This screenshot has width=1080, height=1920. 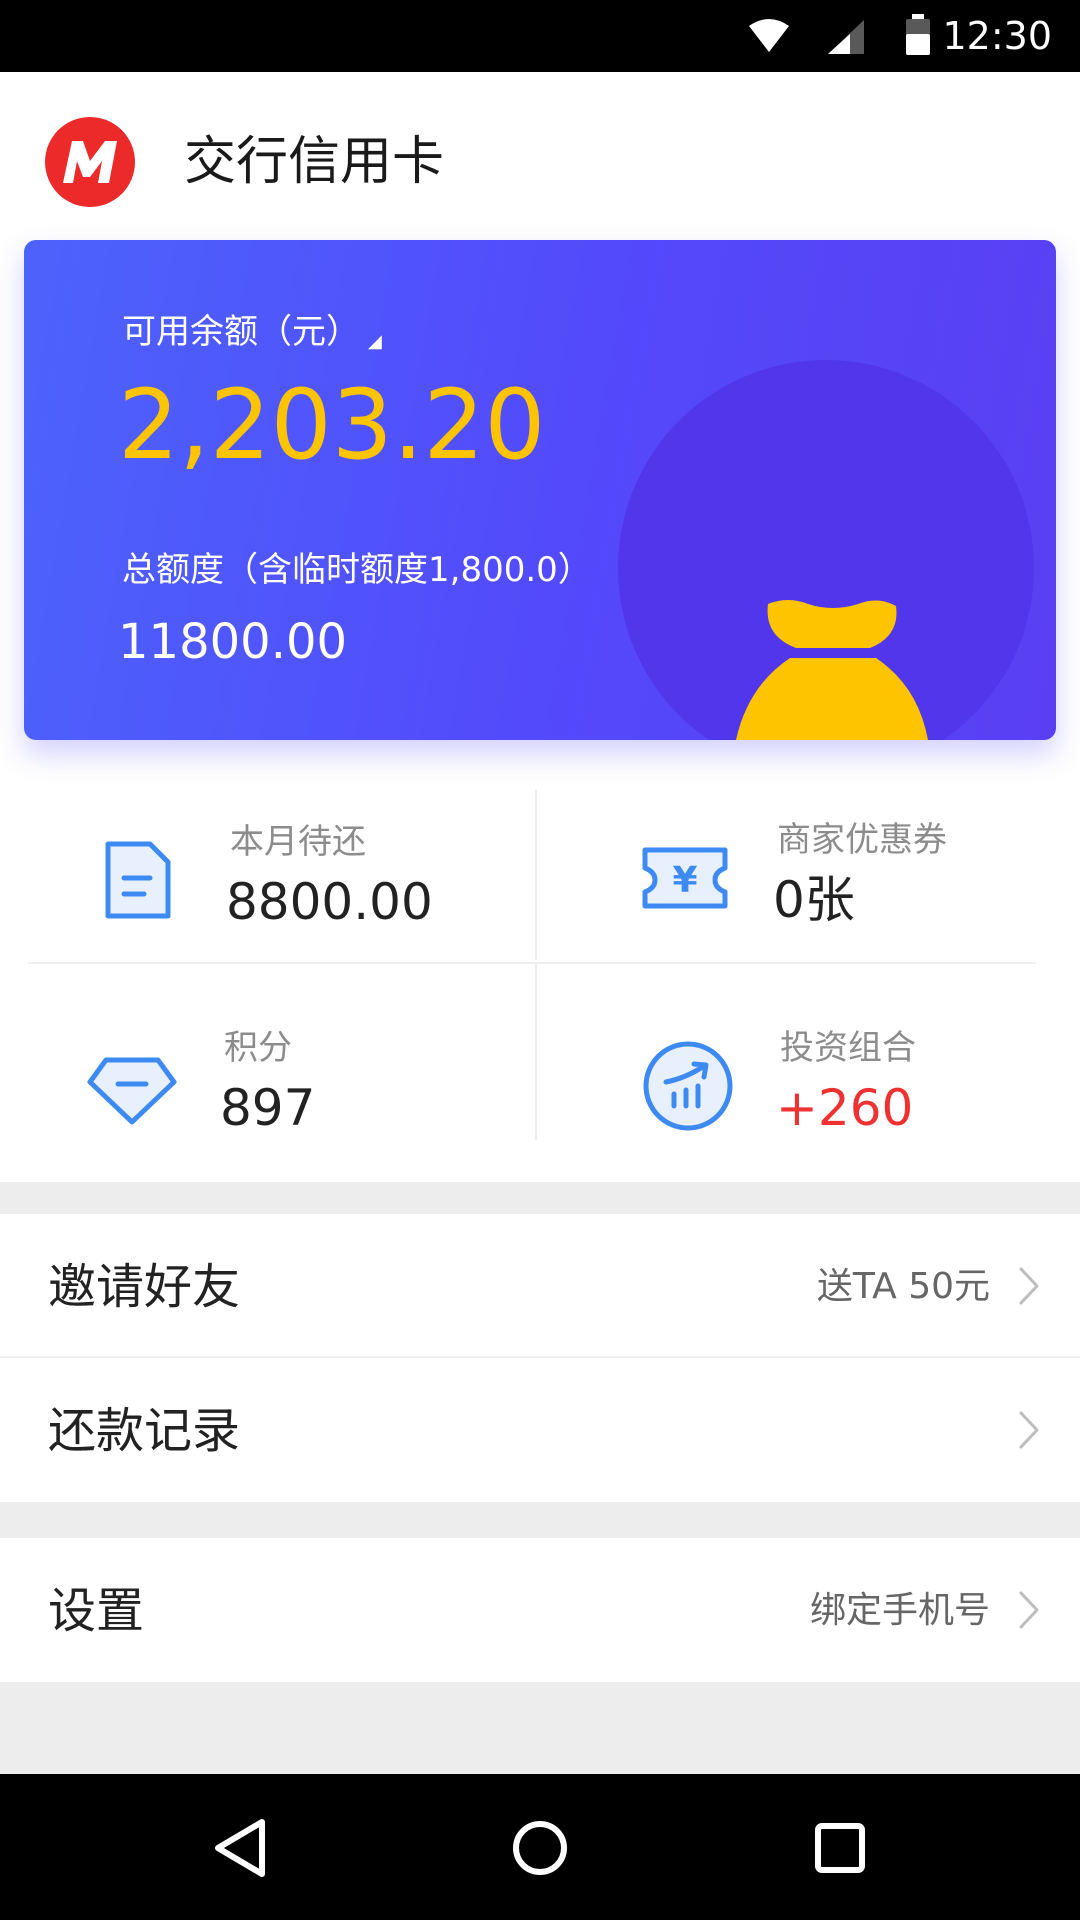 I want to click on diamond-icon, so click(x=132, y=1091).